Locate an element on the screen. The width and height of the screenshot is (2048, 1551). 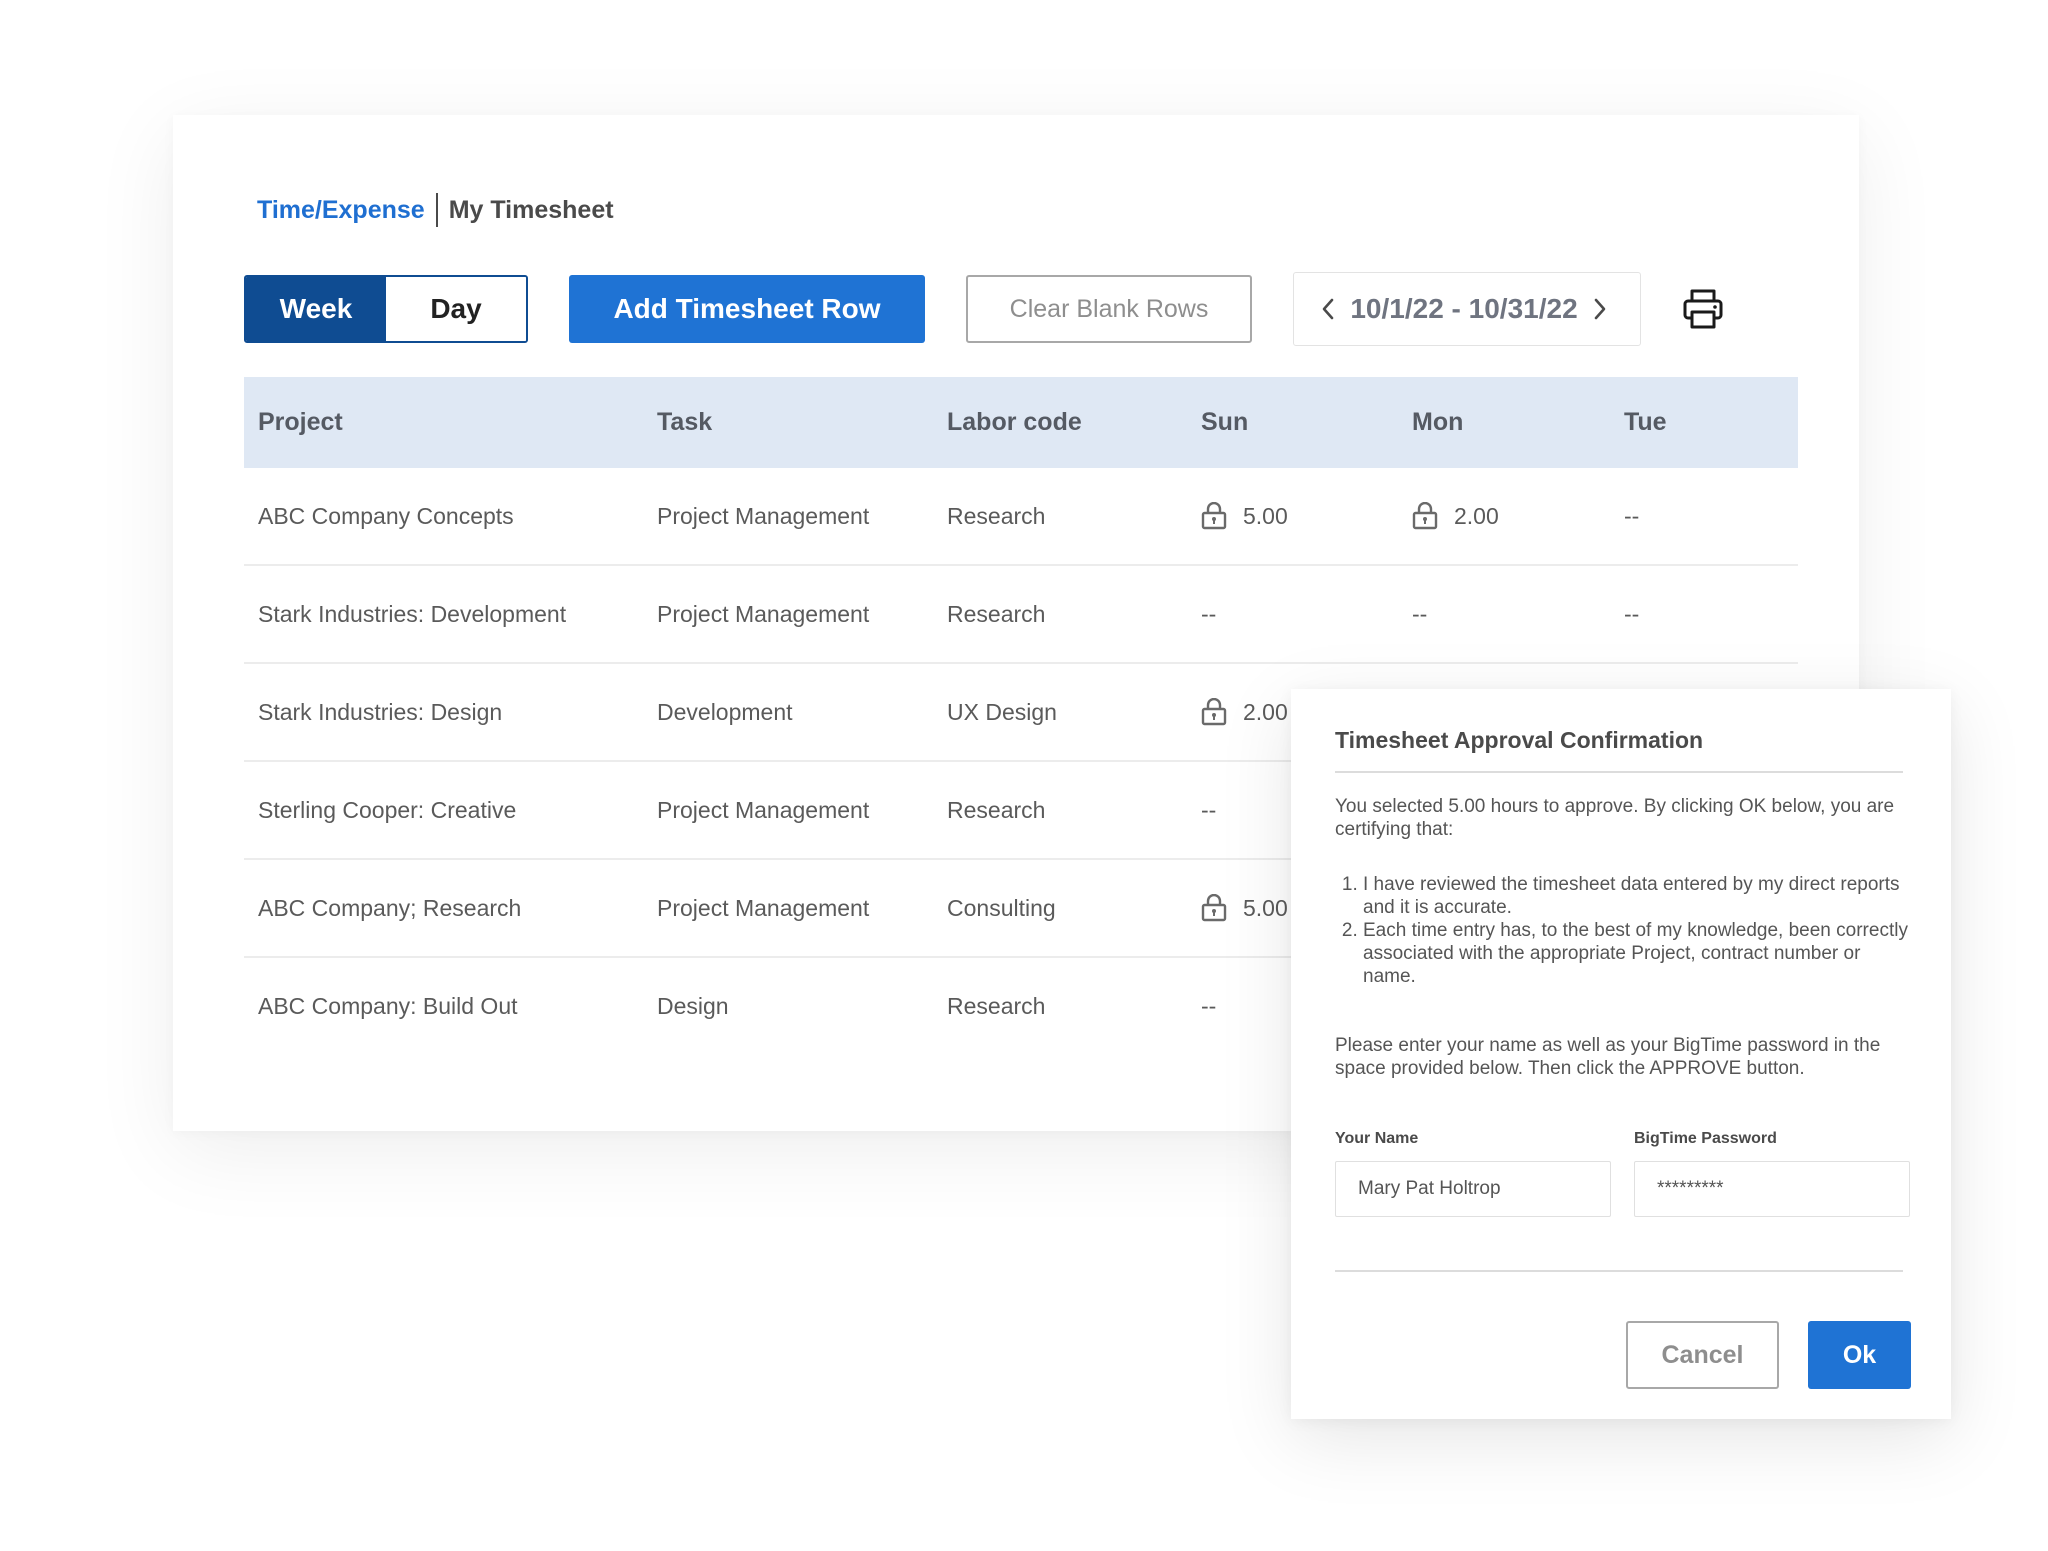
cancel-button: Cancel is located at coordinates (1702, 1355).